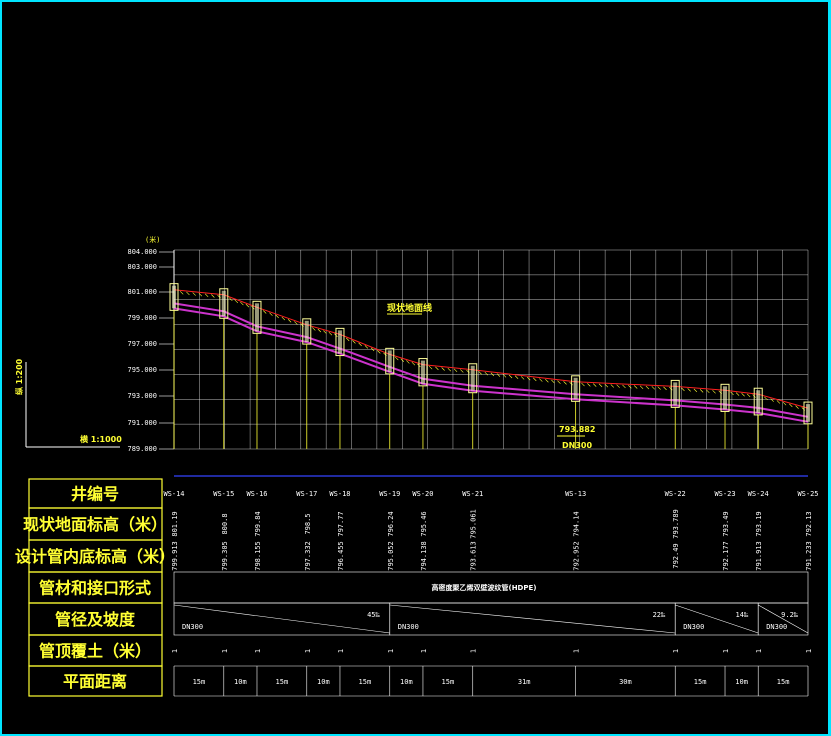  Describe the element at coordinates (142, 449) in the screenshot. I see `y-tick-label: 789.000` at that location.